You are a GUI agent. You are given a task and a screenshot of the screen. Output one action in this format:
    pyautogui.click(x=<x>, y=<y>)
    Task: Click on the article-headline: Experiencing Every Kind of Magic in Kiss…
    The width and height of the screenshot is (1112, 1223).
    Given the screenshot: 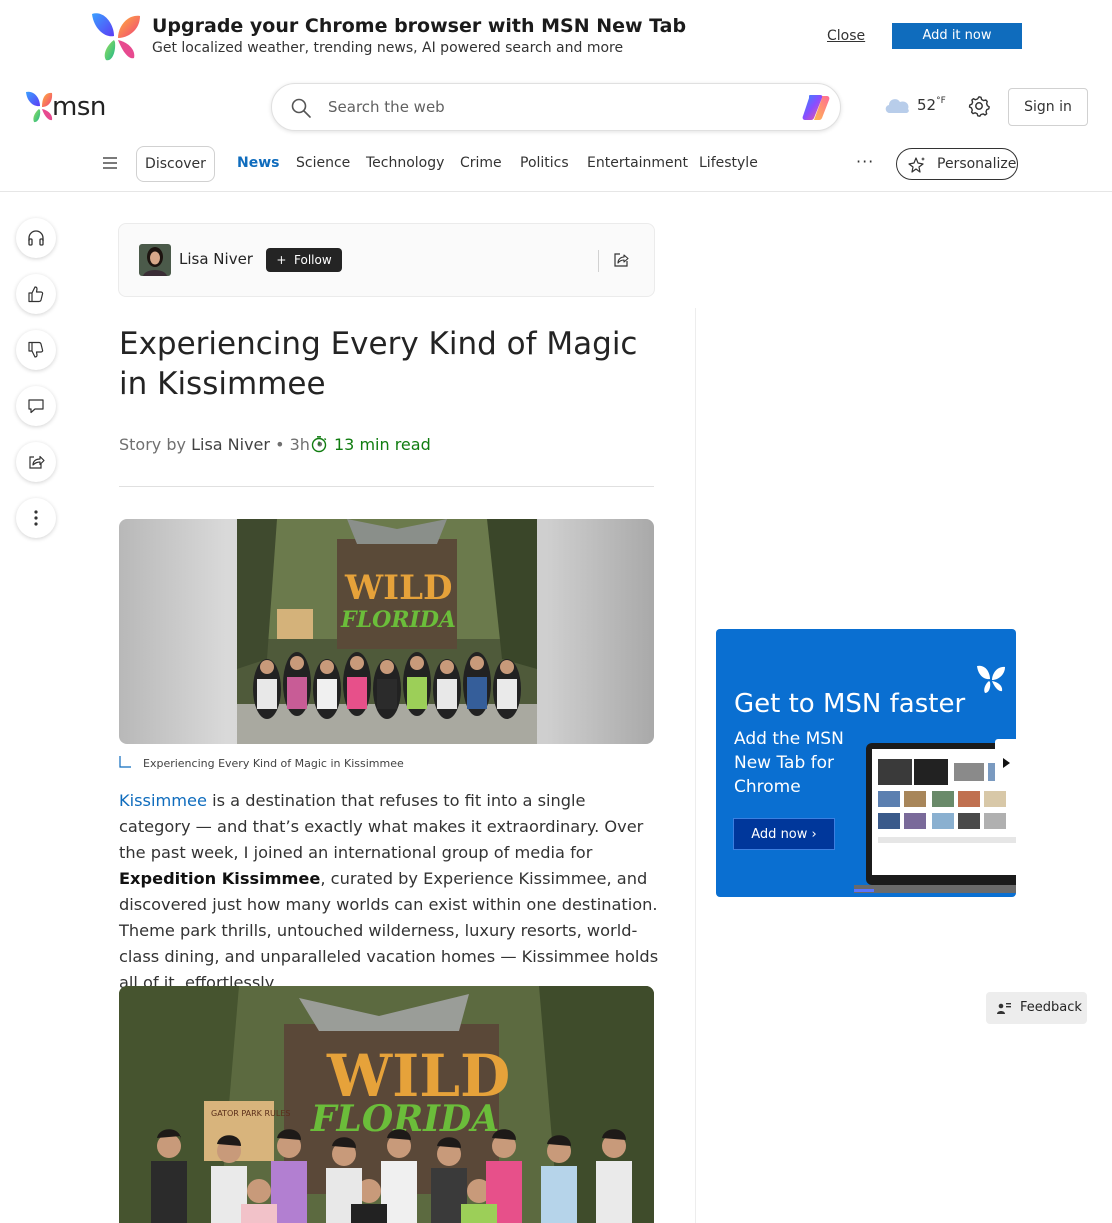 What is the action you would take?
    pyautogui.click(x=378, y=364)
    